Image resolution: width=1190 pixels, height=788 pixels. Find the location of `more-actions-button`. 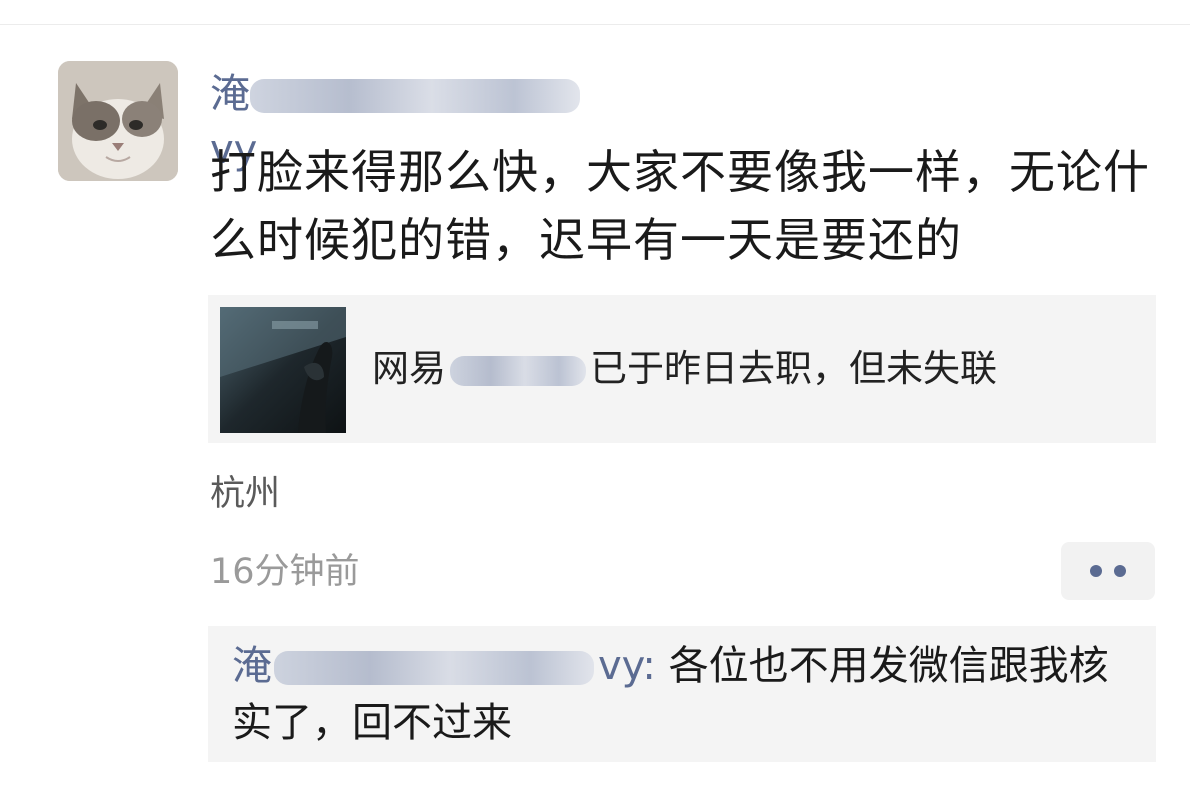

more-actions-button is located at coordinates (1108, 571).